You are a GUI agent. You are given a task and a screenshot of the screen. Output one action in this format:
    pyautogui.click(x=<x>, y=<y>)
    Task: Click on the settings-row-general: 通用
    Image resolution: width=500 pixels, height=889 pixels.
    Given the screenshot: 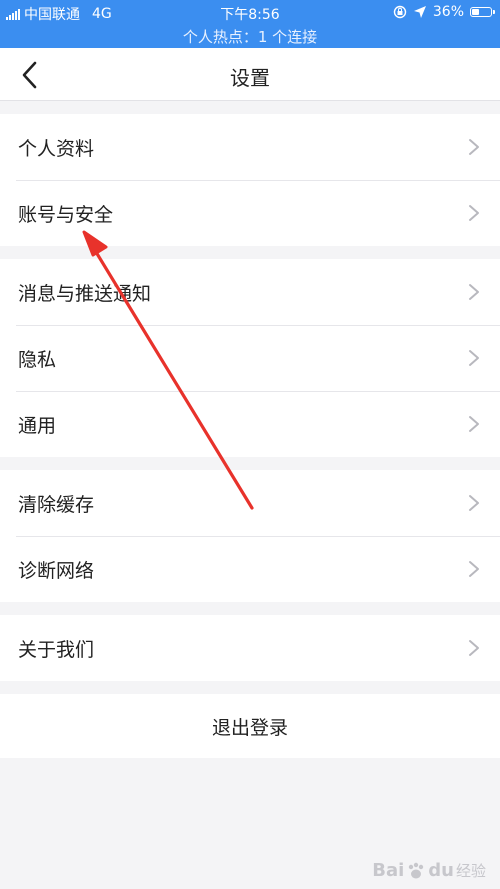 What is the action you would take?
    pyautogui.click(x=250, y=424)
    